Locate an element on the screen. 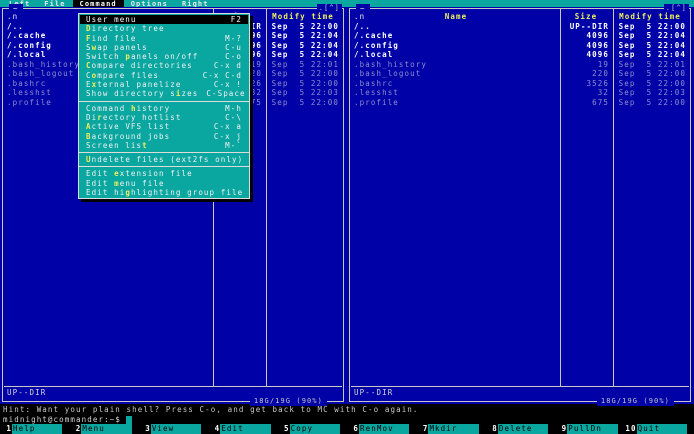 This screenshot has width=694, height=434. right-column-headers: .n Name Size Modify time is located at coordinates (520, 17).